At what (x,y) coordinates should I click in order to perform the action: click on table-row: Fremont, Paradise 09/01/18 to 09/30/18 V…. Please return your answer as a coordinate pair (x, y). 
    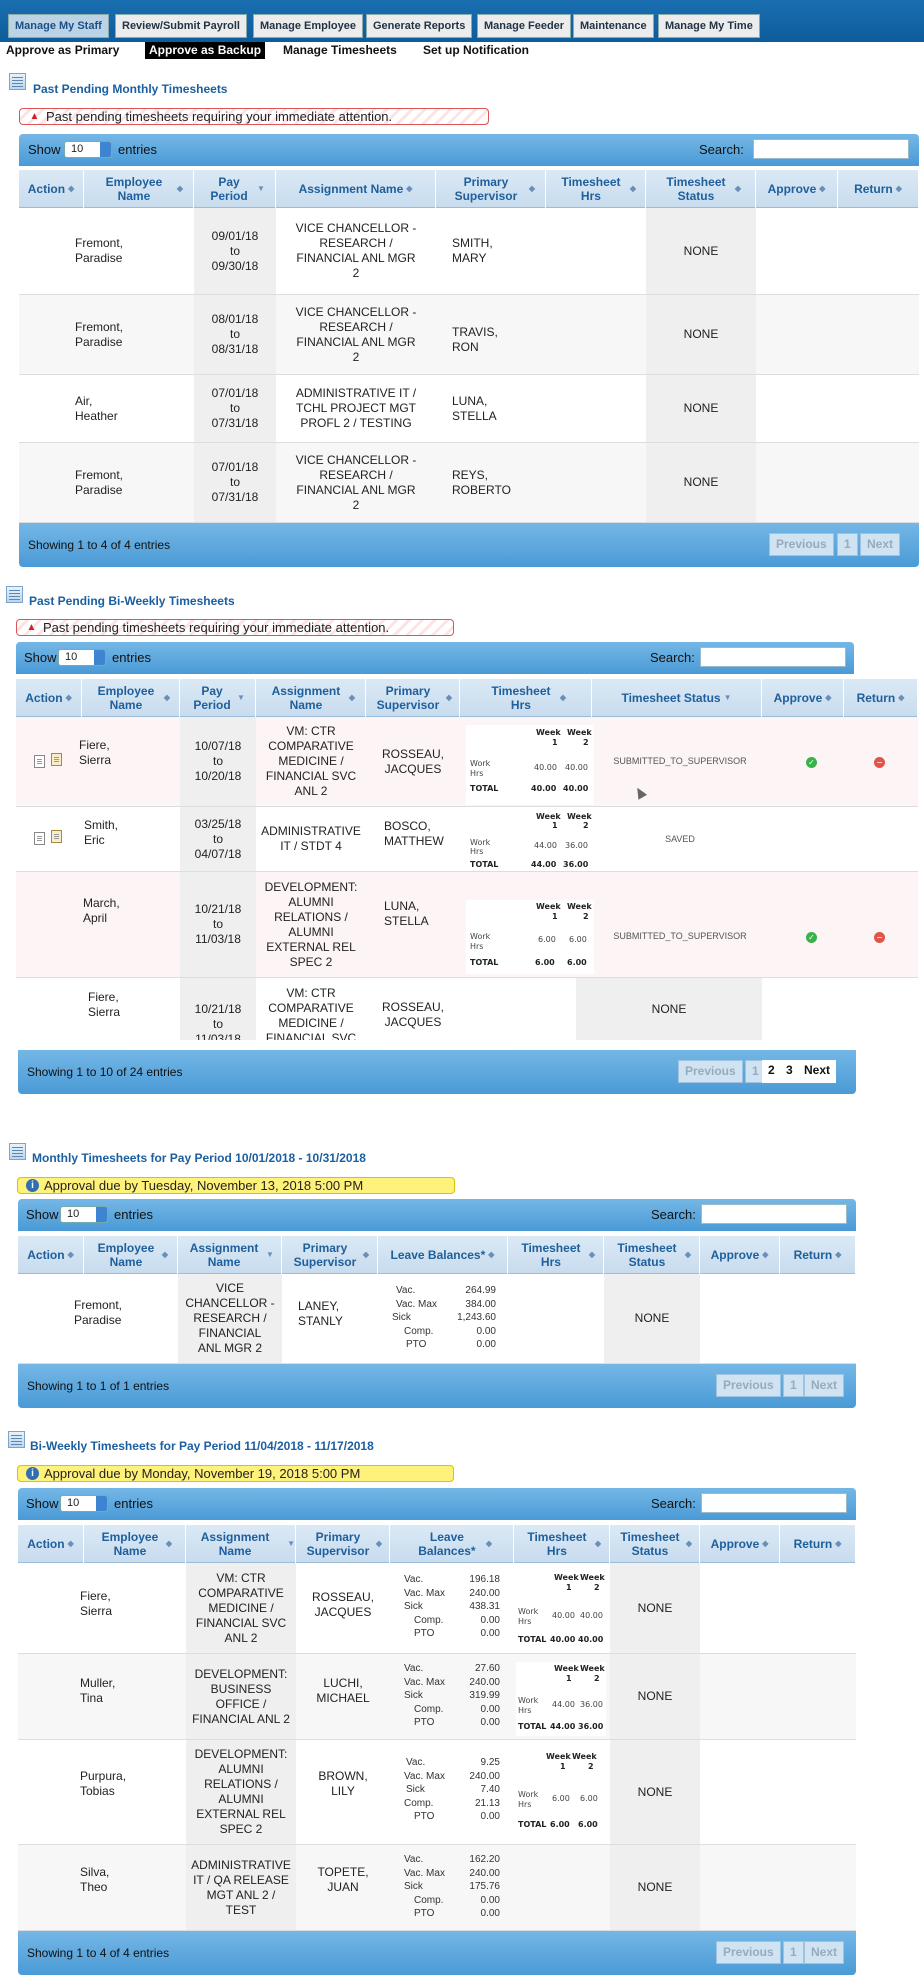
    Looking at the image, I should click on (469, 251).